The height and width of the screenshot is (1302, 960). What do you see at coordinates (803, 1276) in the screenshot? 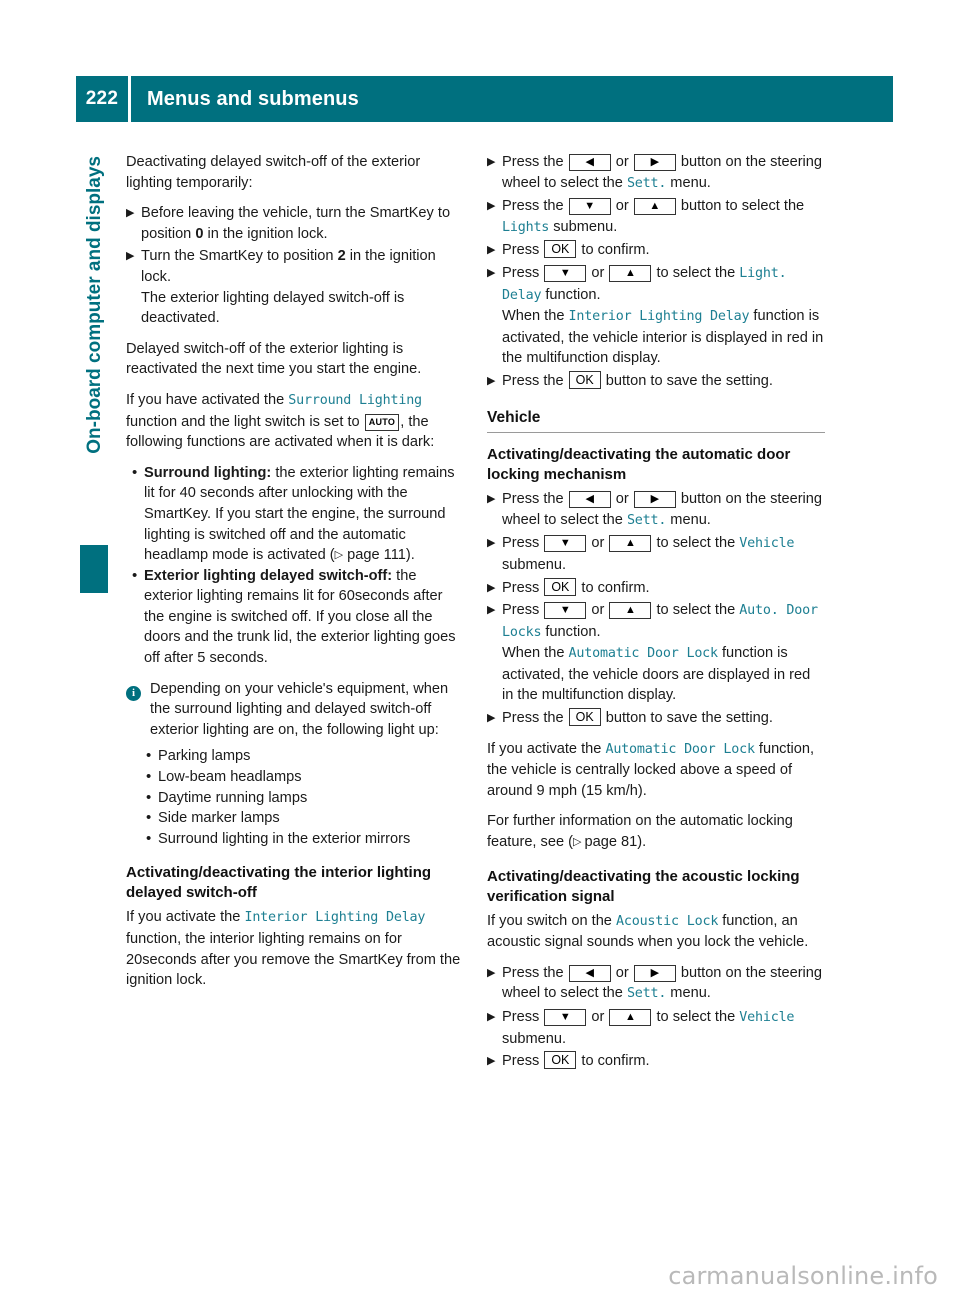
I see `site-watermark: carmanualsonline.info` at bounding box center [803, 1276].